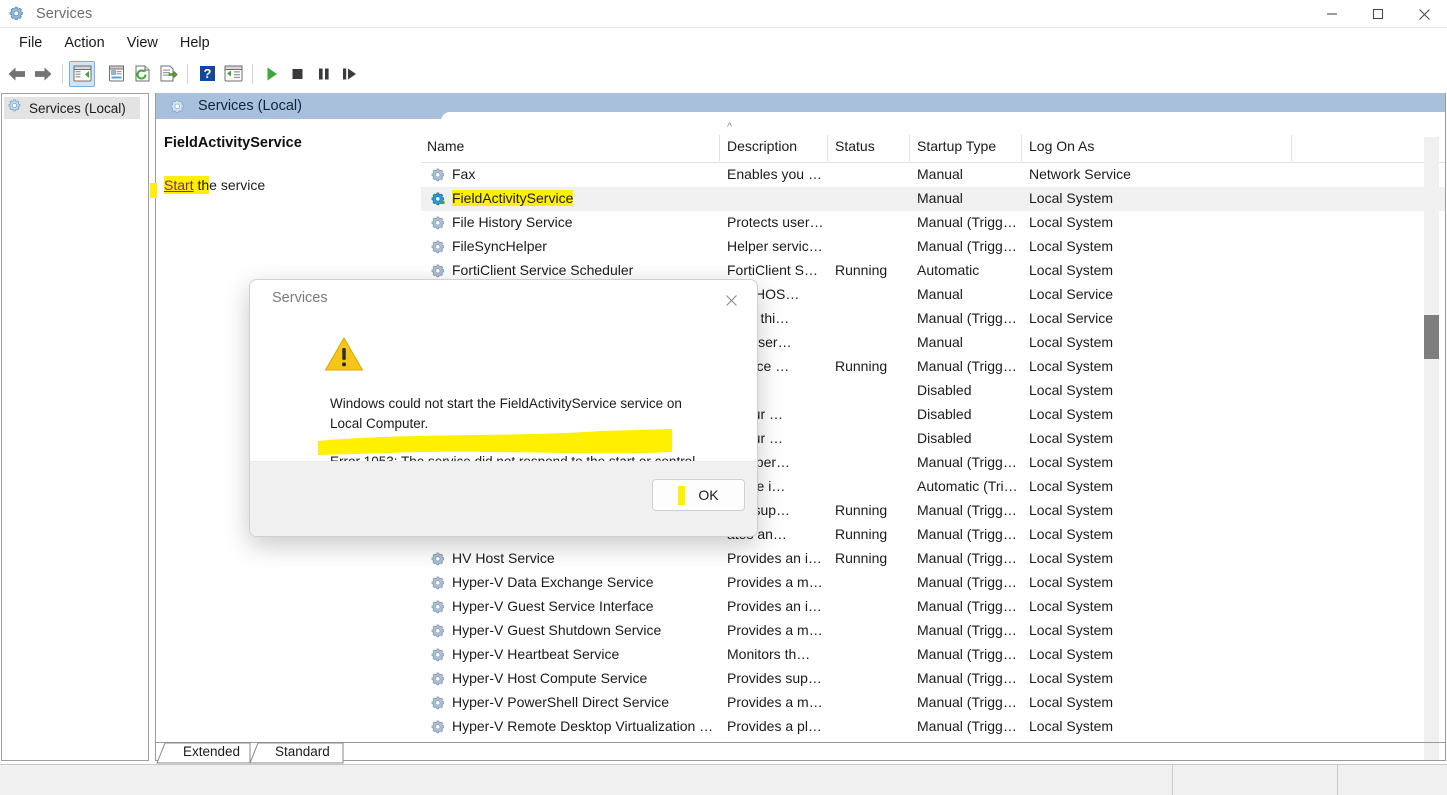 Image resolution: width=1447 pixels, height=795 pixels. What do you see at coordinates (179, 185) in the screenshot?
I see `start-service-link: Start` at bounding box center [179, 185].